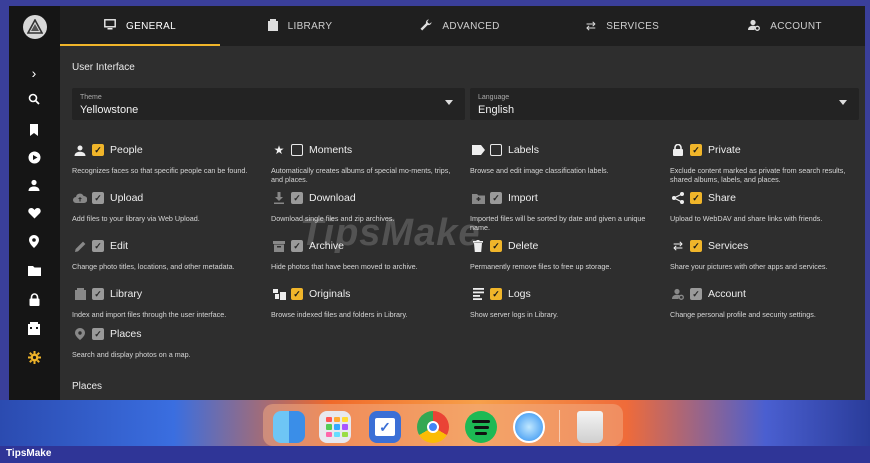  Describe the element at coordinates (119, 246) in the screenshot. I see `option-name: Edit` at that location.